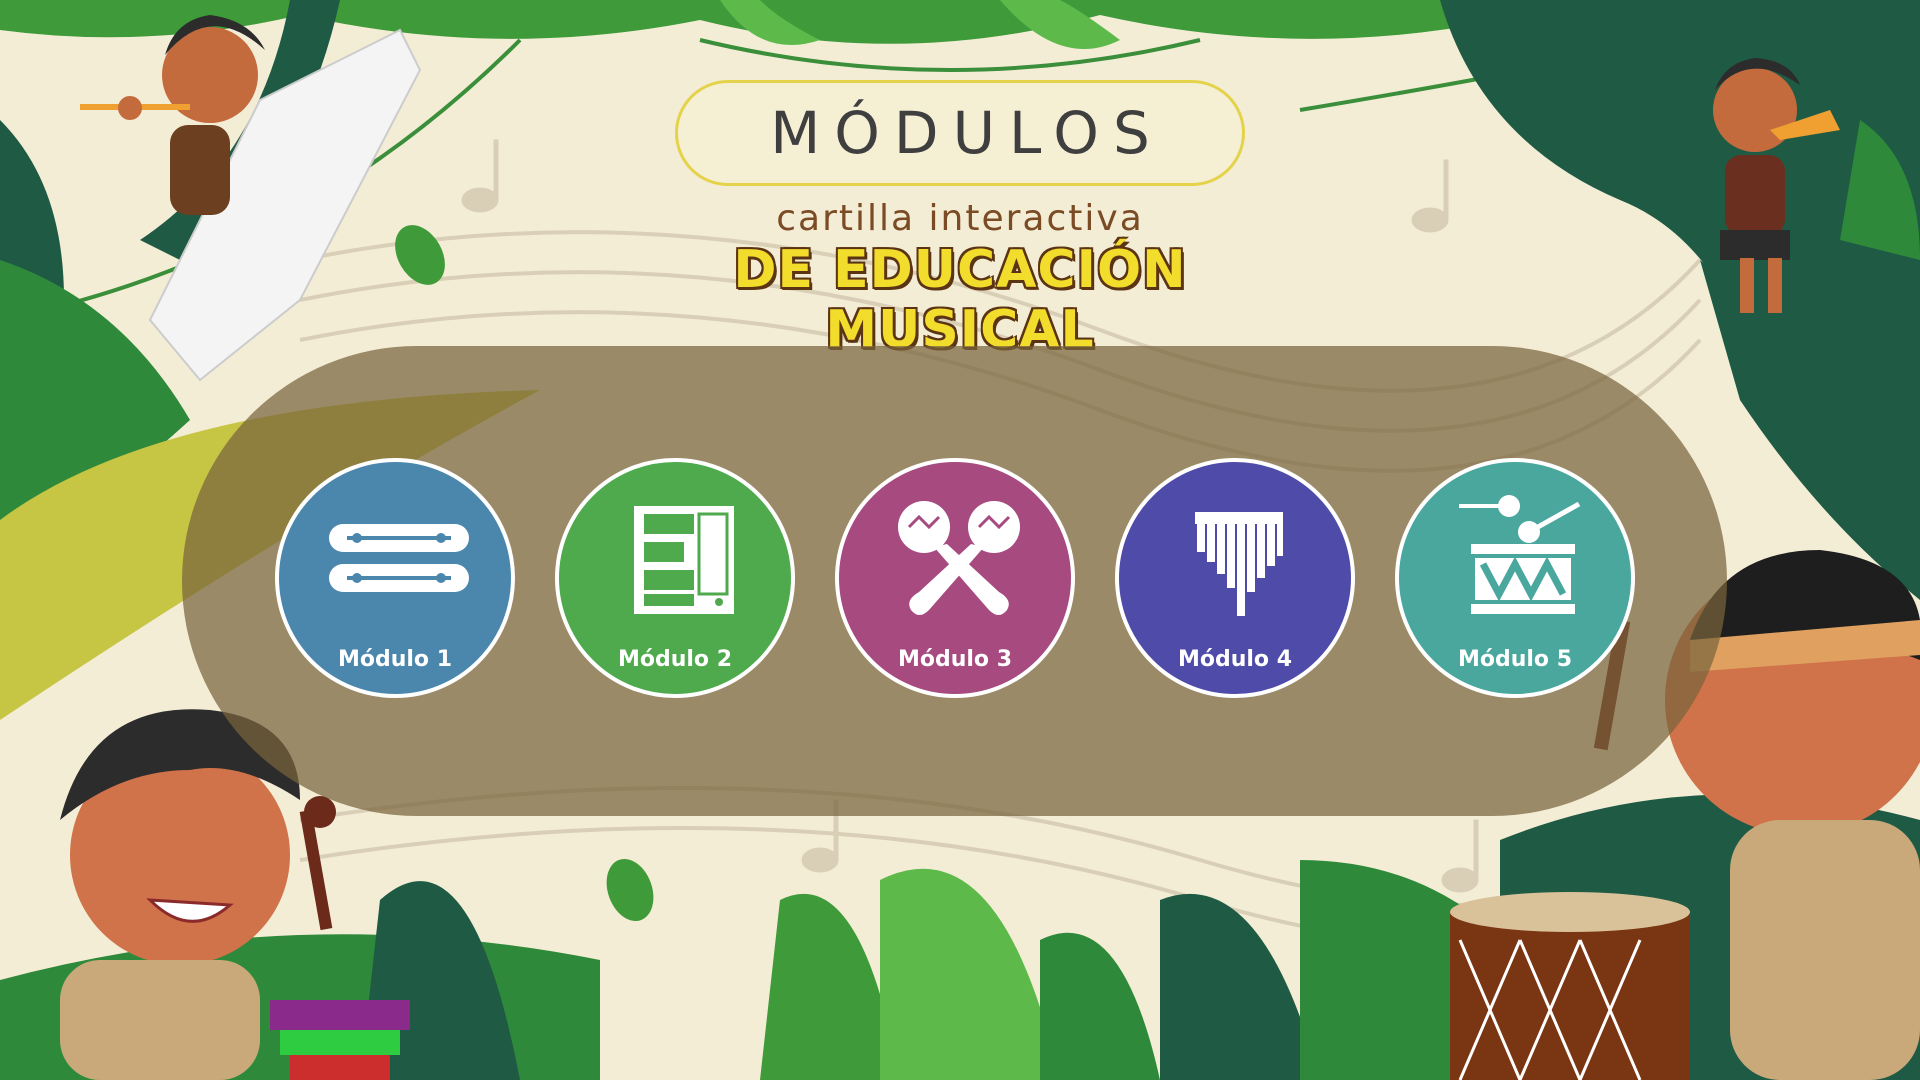  I want to click on module-label: Módulo 3, so click(955, 659).